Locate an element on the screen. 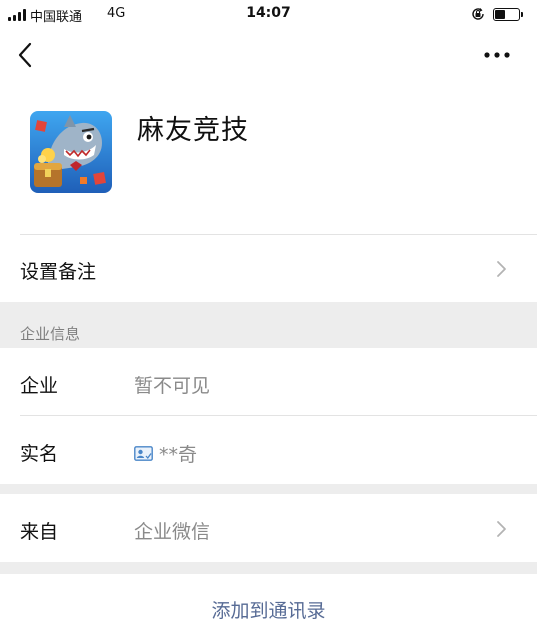 This screenshot has height=642, width=537. more-options-button is located at coordinates (497, 55).